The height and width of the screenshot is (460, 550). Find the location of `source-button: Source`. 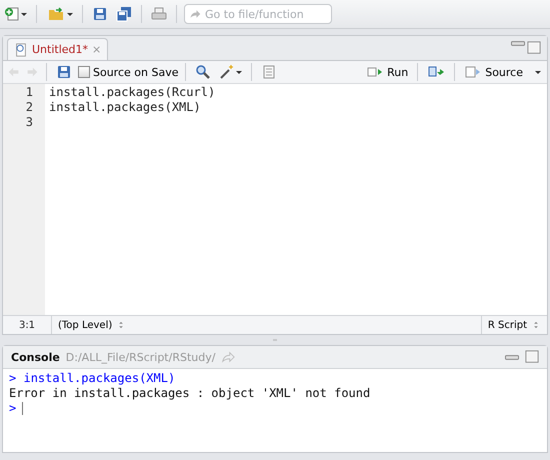

source-button: Source is located at coordinates (502, 72).